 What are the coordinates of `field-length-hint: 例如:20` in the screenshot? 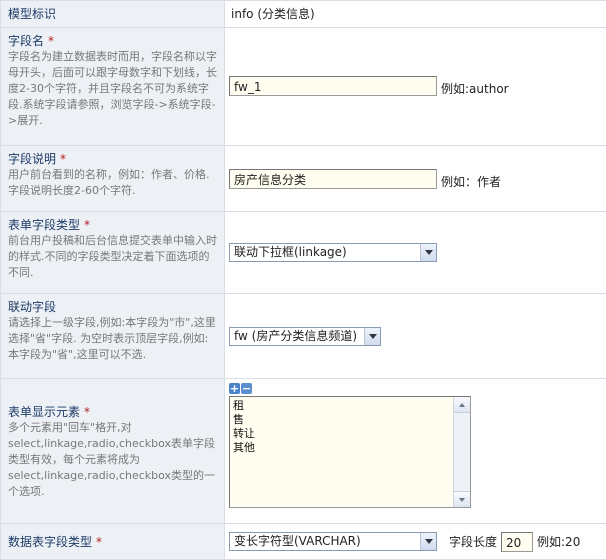 It's located at (558, 541).